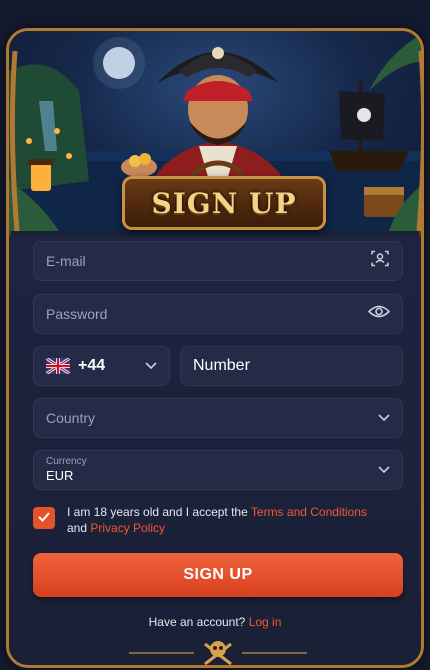 The width and height of the screenshot is (430, 670). I want to click on currency-select: Currency EUR, so click(218, 470).